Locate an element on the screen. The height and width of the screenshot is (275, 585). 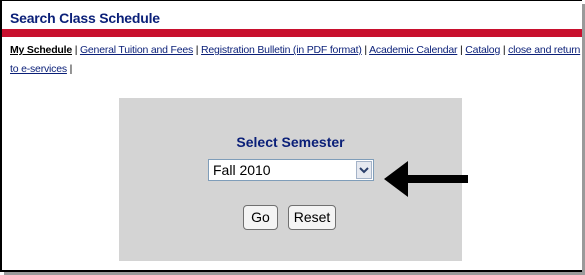
arrow-left-icon is located at coordinates (426, 179).